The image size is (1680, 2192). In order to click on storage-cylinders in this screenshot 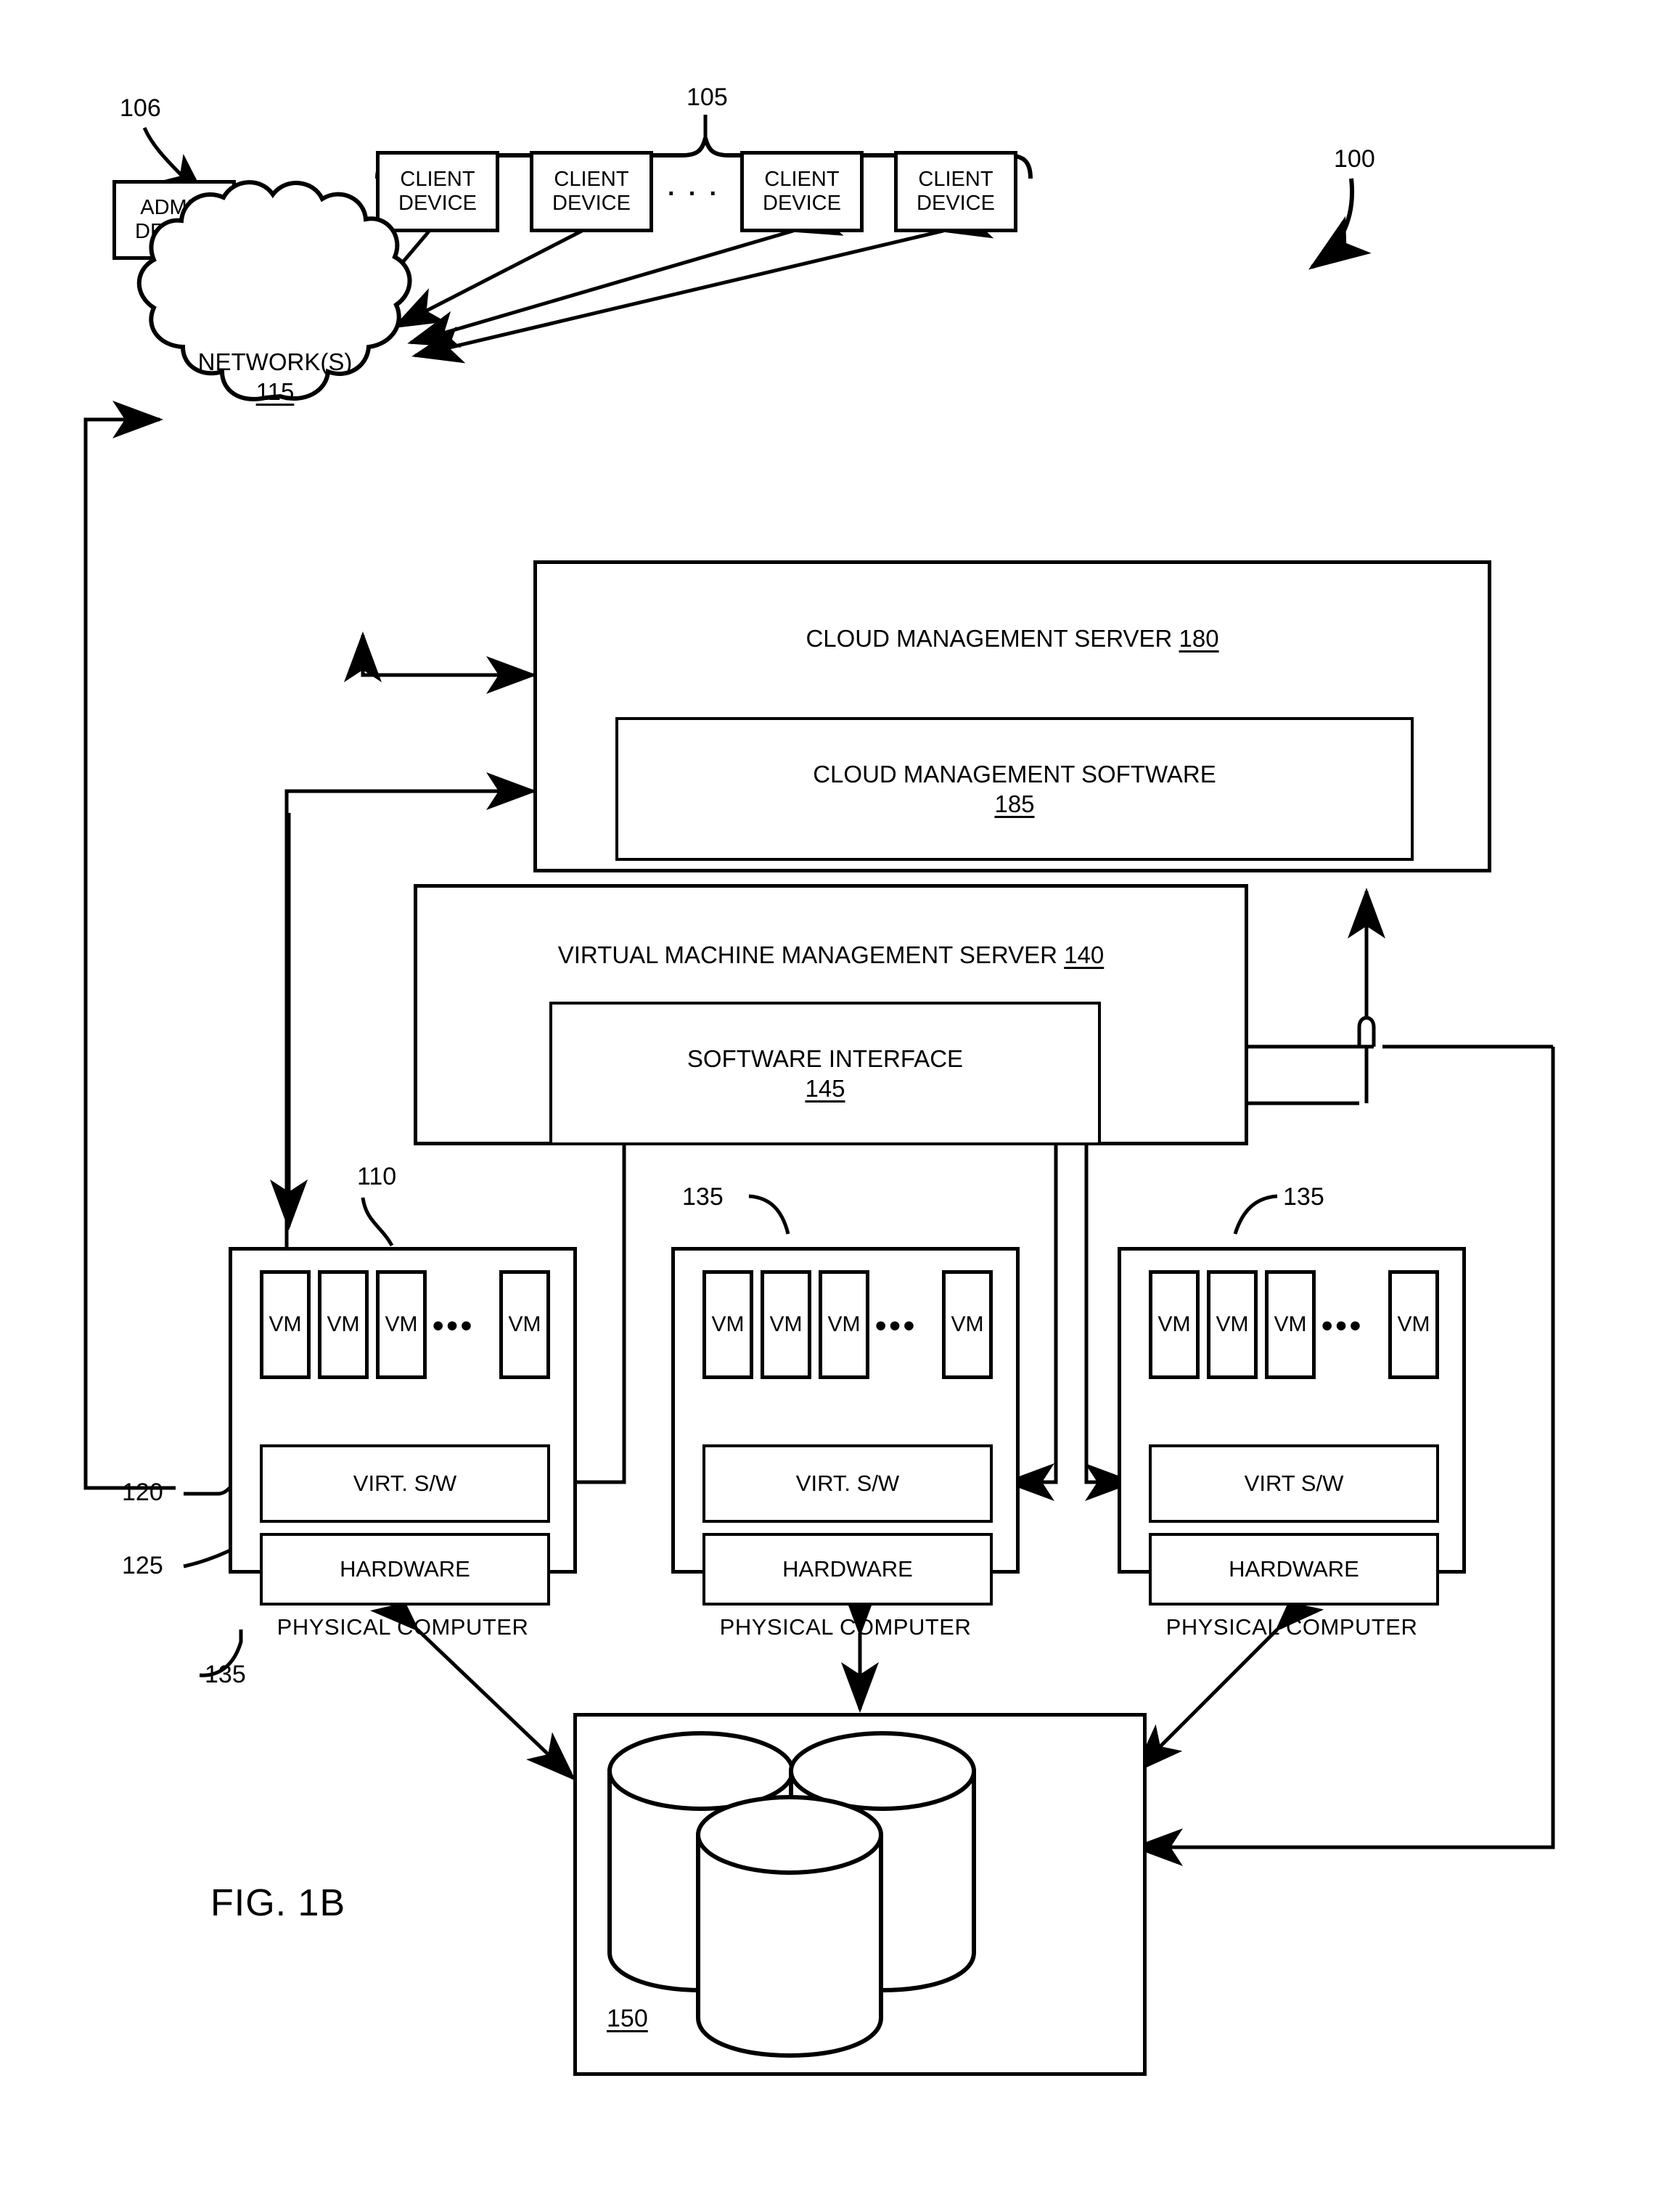, I will do `click(792, 1894)`.